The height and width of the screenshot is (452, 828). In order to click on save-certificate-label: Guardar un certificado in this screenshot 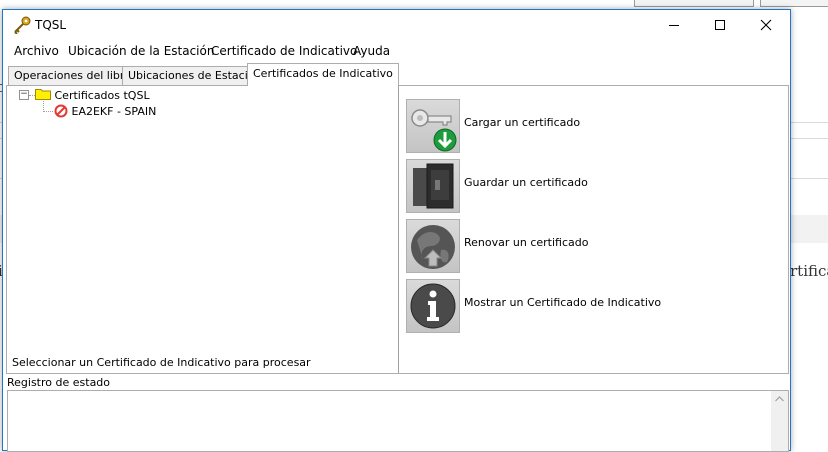, I will do `click(526, 182)`.